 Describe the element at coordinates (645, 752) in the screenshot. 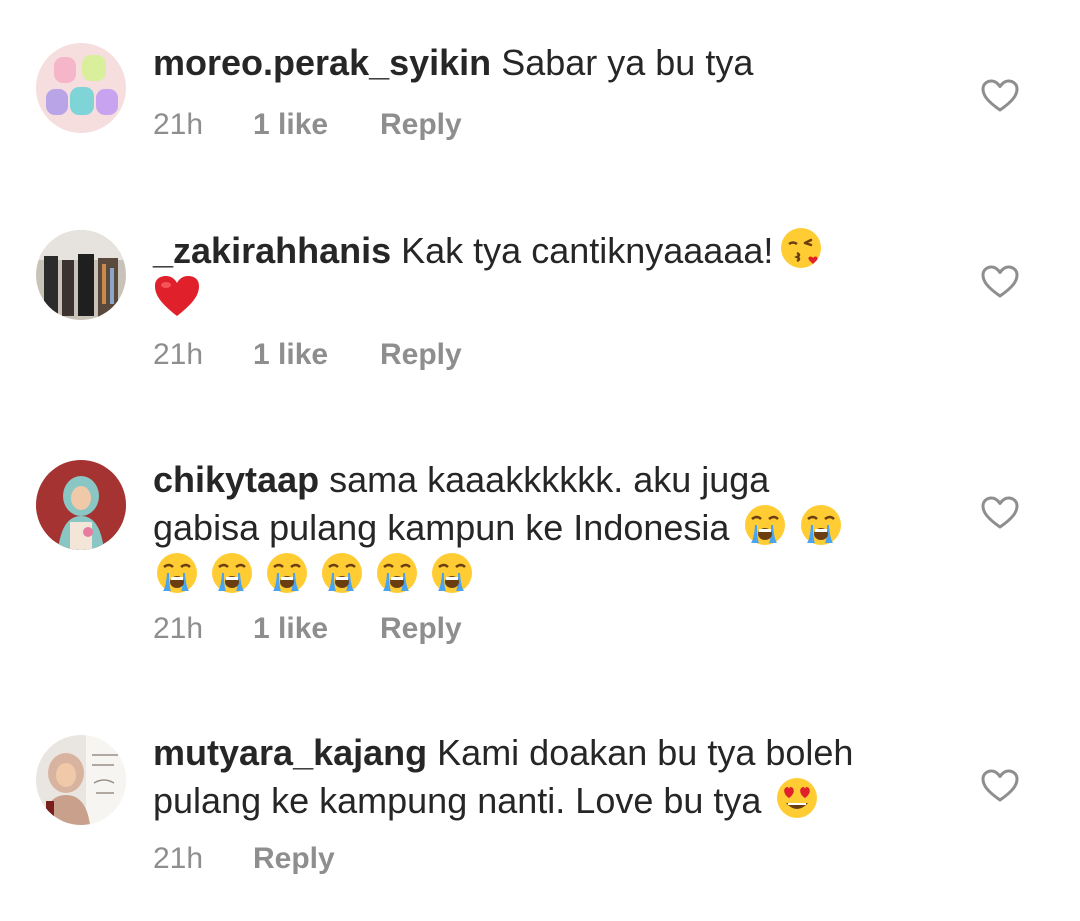

I see `comment-text-line1: Kami doakan bu tya boleh` at that location.